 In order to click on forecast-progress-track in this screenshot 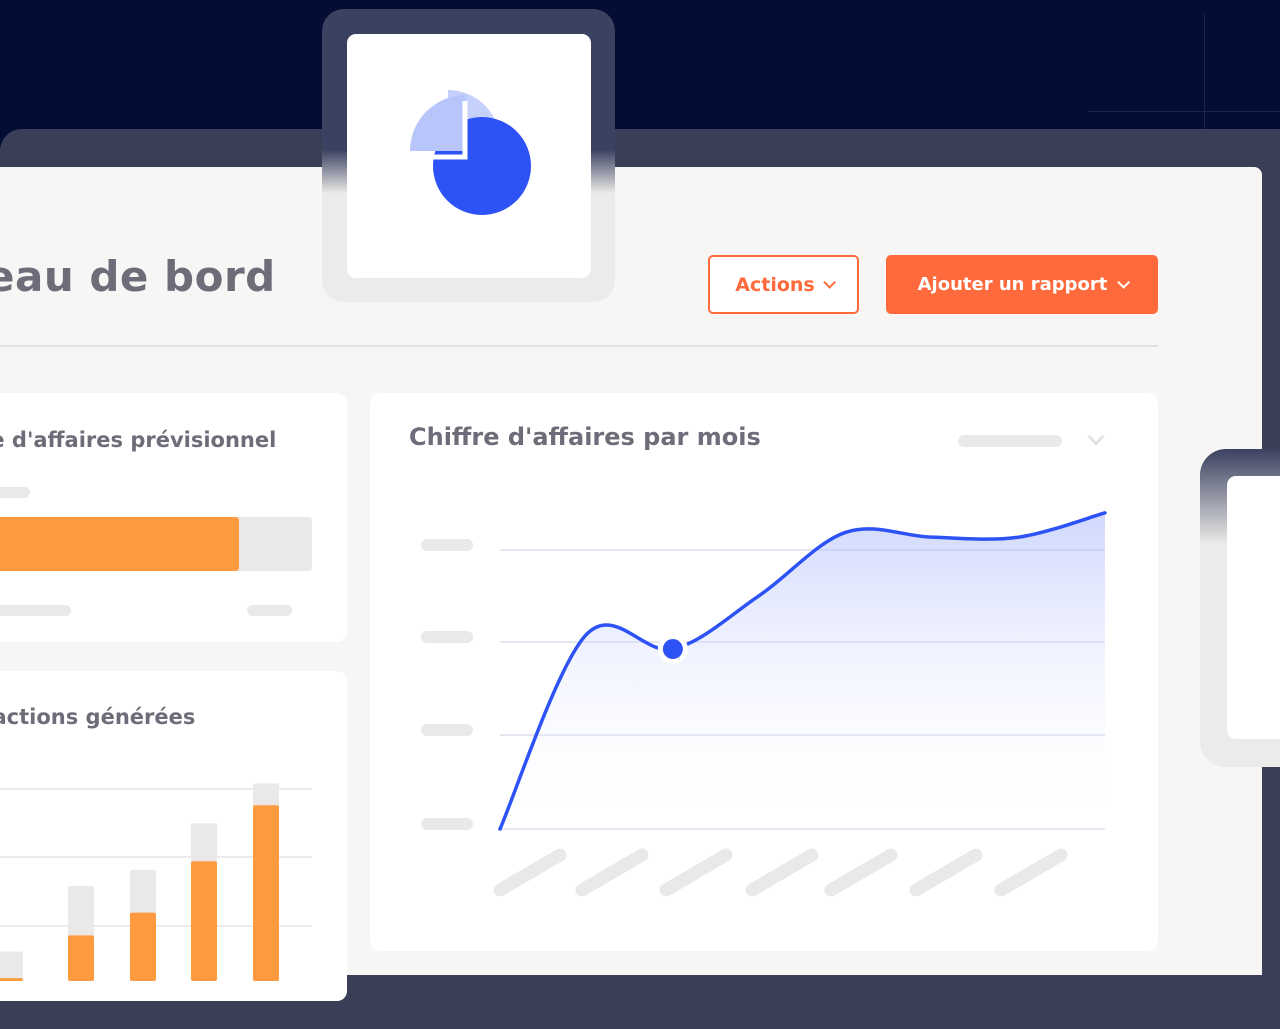, I will do `click(156, 544)`.